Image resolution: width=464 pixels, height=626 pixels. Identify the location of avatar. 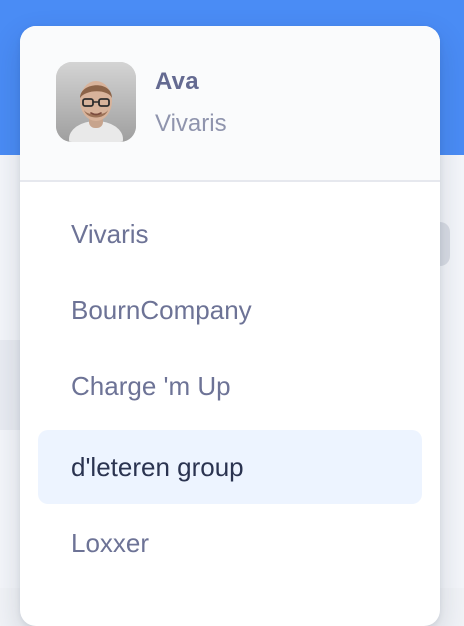
(96, 102).